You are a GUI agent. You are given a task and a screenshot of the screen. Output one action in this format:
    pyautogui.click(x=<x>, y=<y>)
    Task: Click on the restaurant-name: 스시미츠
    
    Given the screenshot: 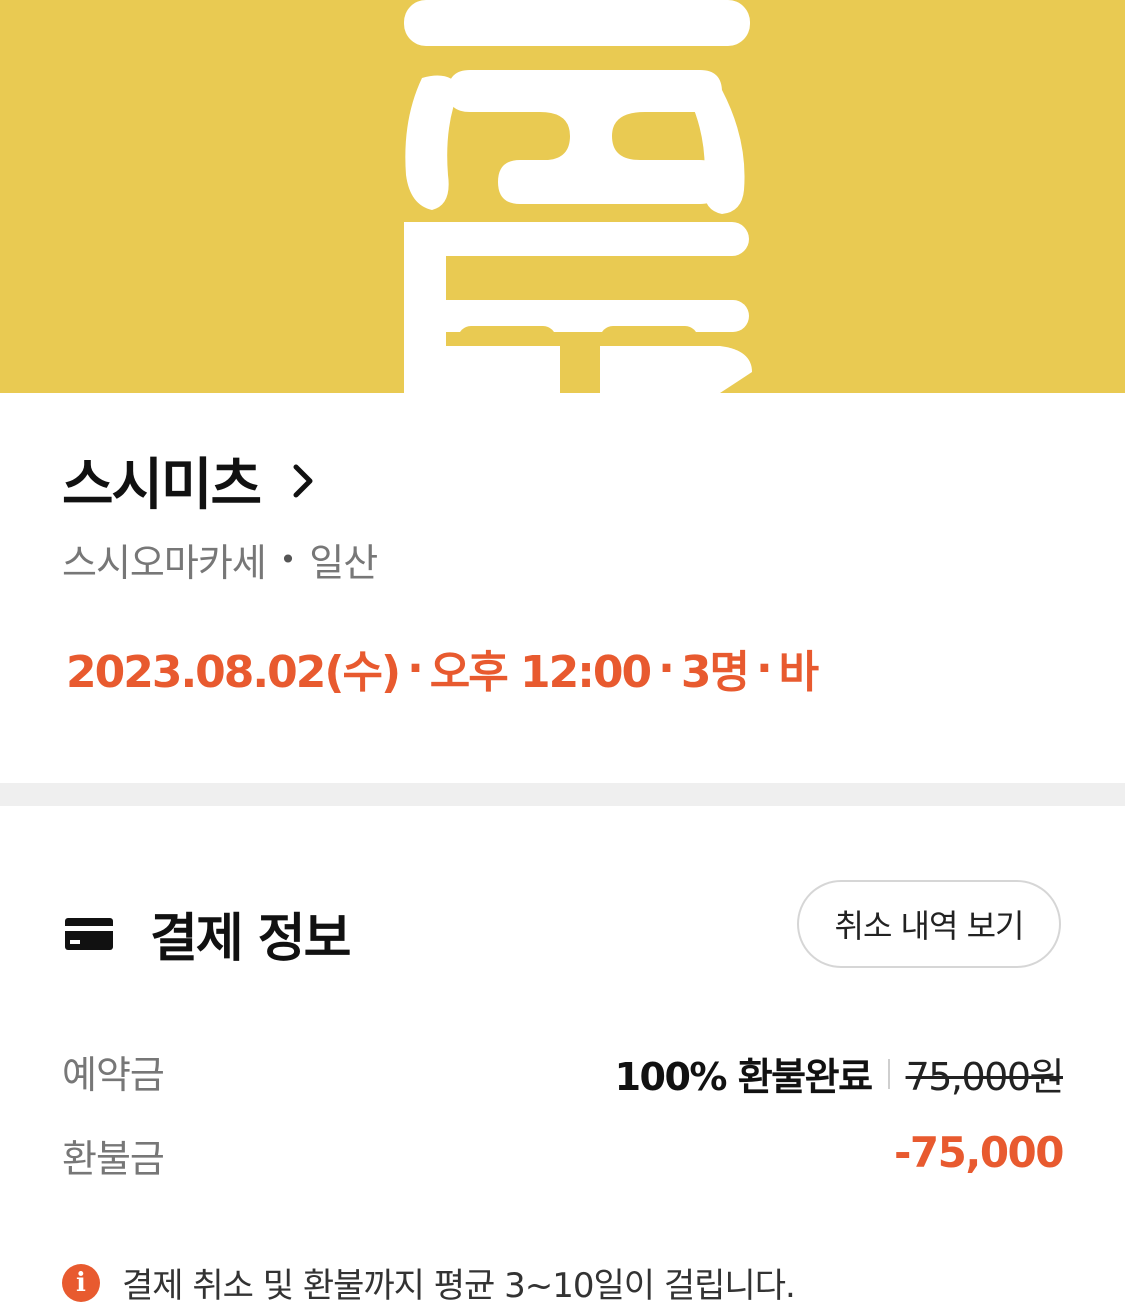 What is the action you would take?
    pyautogui.click(x=162, y=480)
    